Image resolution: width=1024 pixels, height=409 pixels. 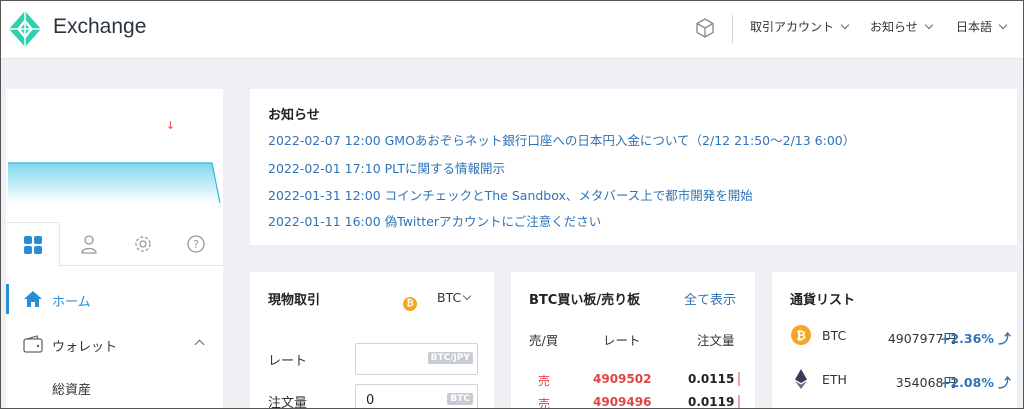 I want to click on tab-dashboard, so click(x=33, y=244).